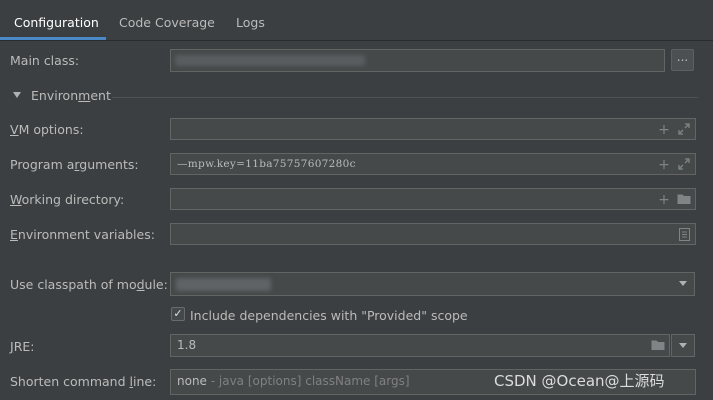 This screenshot has height=400, width=713. Describe the element at coordinates (83, 381) in the screenshot. I see `shorten-command-line-label: Shorten command line:` at that location.